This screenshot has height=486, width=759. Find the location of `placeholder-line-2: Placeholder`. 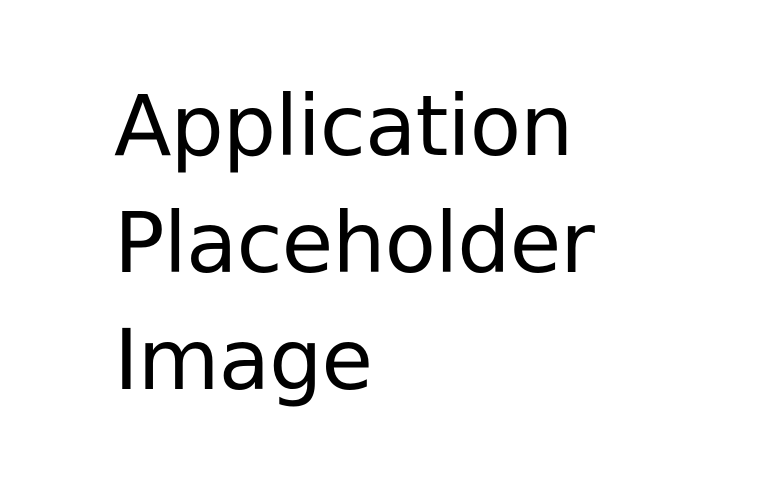

placeholder-line-2: Placeholder is located at coordinates (354, 243).